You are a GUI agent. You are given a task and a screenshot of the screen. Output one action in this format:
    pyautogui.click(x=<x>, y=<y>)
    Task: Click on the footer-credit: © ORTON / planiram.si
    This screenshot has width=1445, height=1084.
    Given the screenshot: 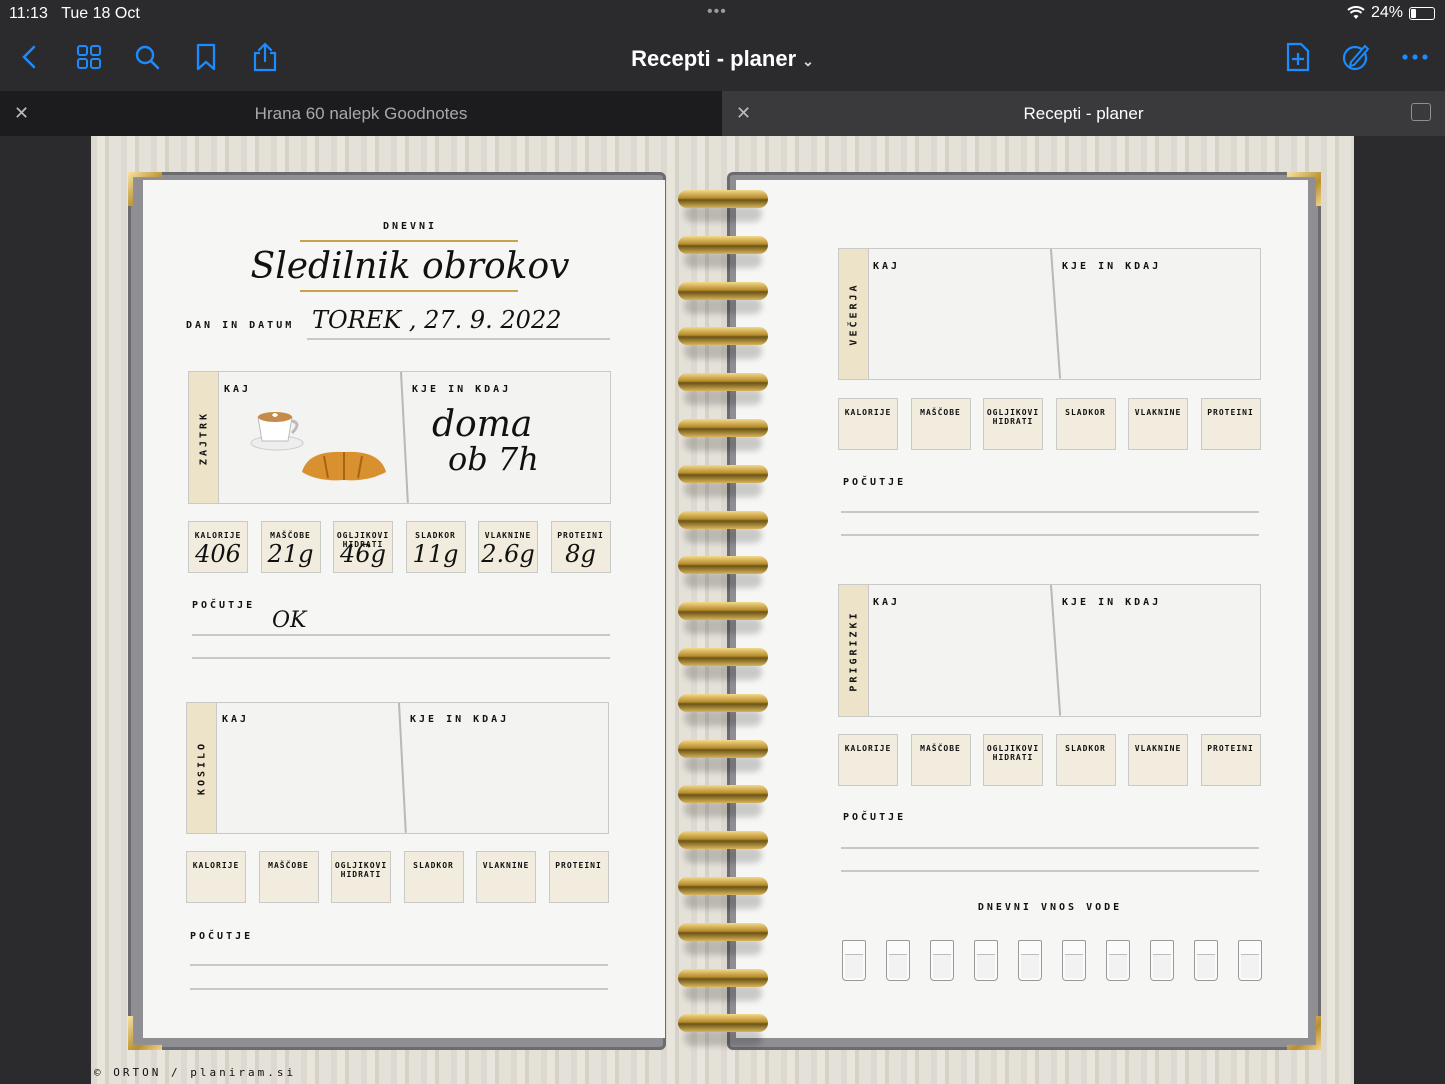 What is the action you would take?
    pyautogui.click(x=195, y=1072)
    